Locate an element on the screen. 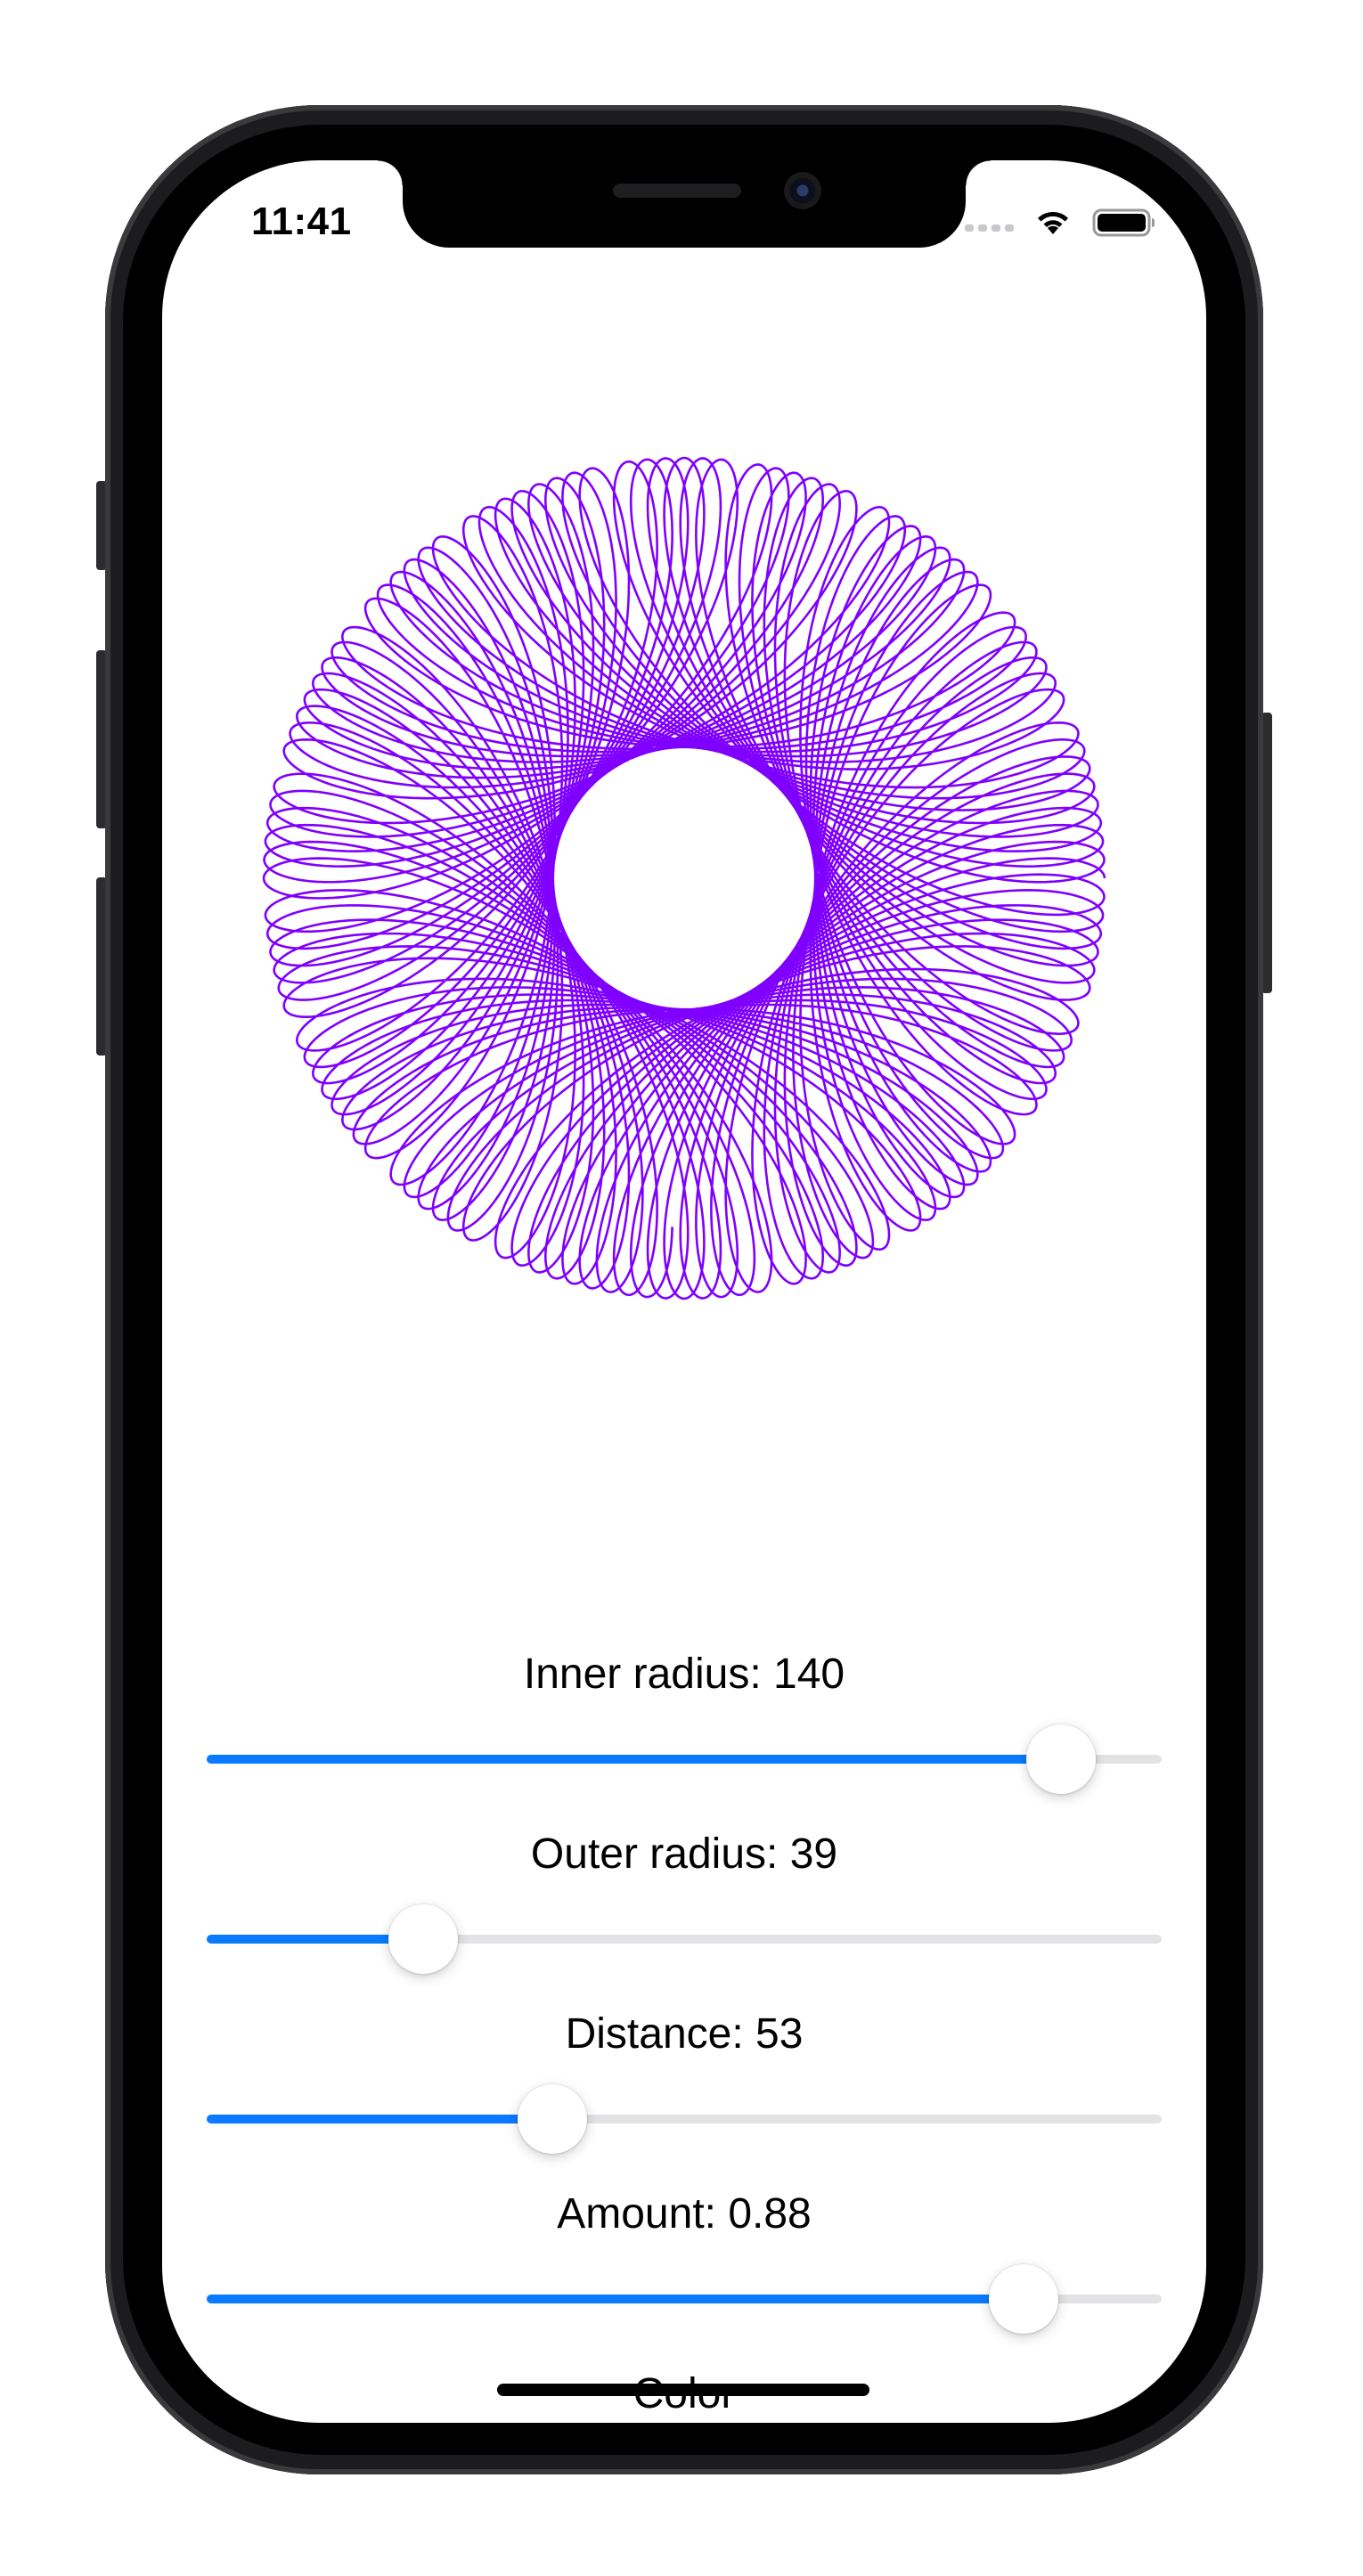  front-camera is located at coordinates (803, 191).